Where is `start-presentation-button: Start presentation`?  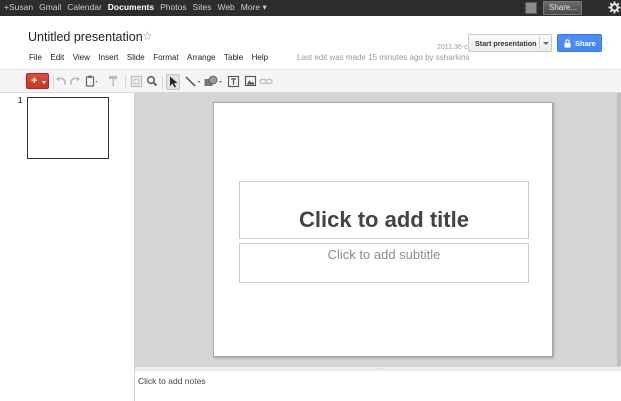 start-presentation-button: Start presentation is located at coordinates (510, 43).